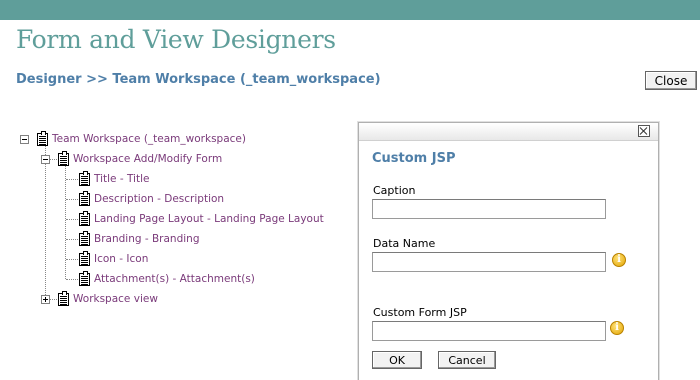 The height and width of the screenshot is (380, 700). I want to click on tree-node-label: Branding - Branding, so click(147, 239).